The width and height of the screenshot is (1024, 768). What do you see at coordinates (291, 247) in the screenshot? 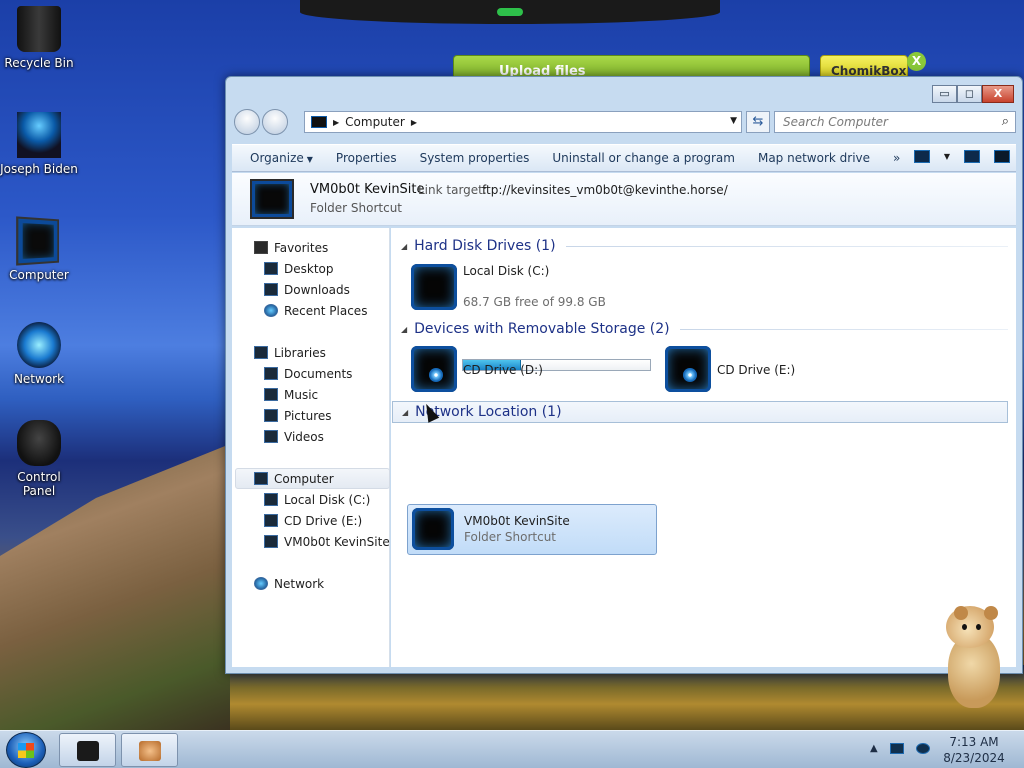
I see `nav-favorites: Favorites` at bounding box center [291, 247].